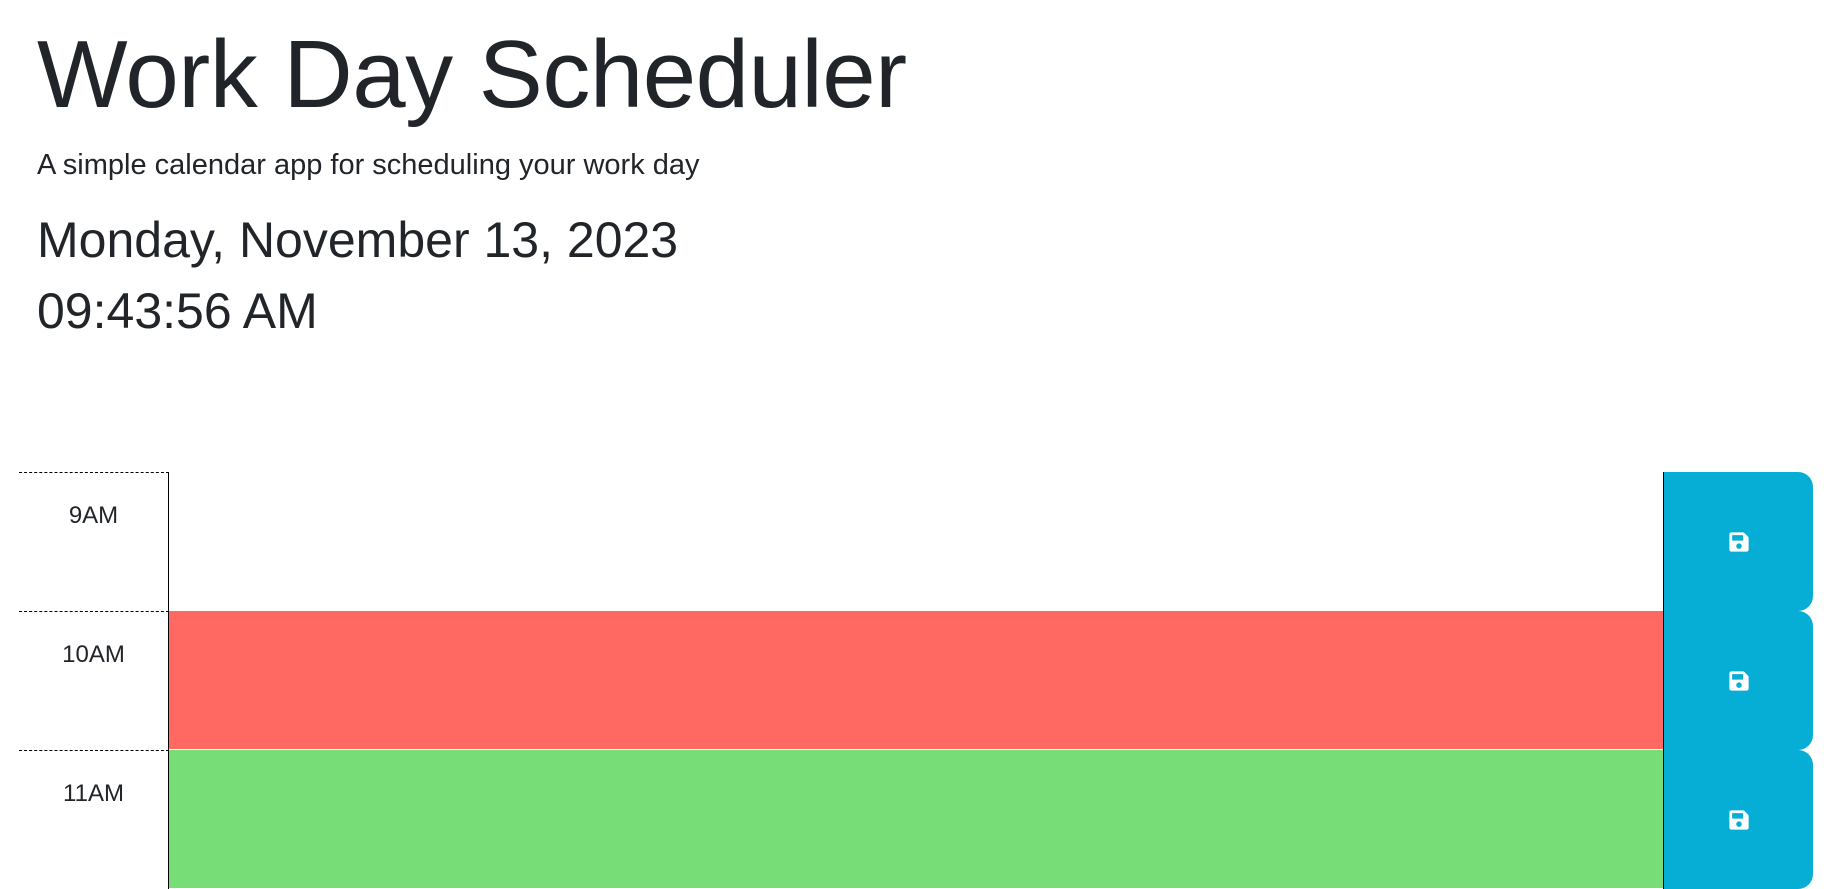 The height and width of the screenshot is (889, 1838). I want to click on hour-label: 9AM, so click(94, 541).